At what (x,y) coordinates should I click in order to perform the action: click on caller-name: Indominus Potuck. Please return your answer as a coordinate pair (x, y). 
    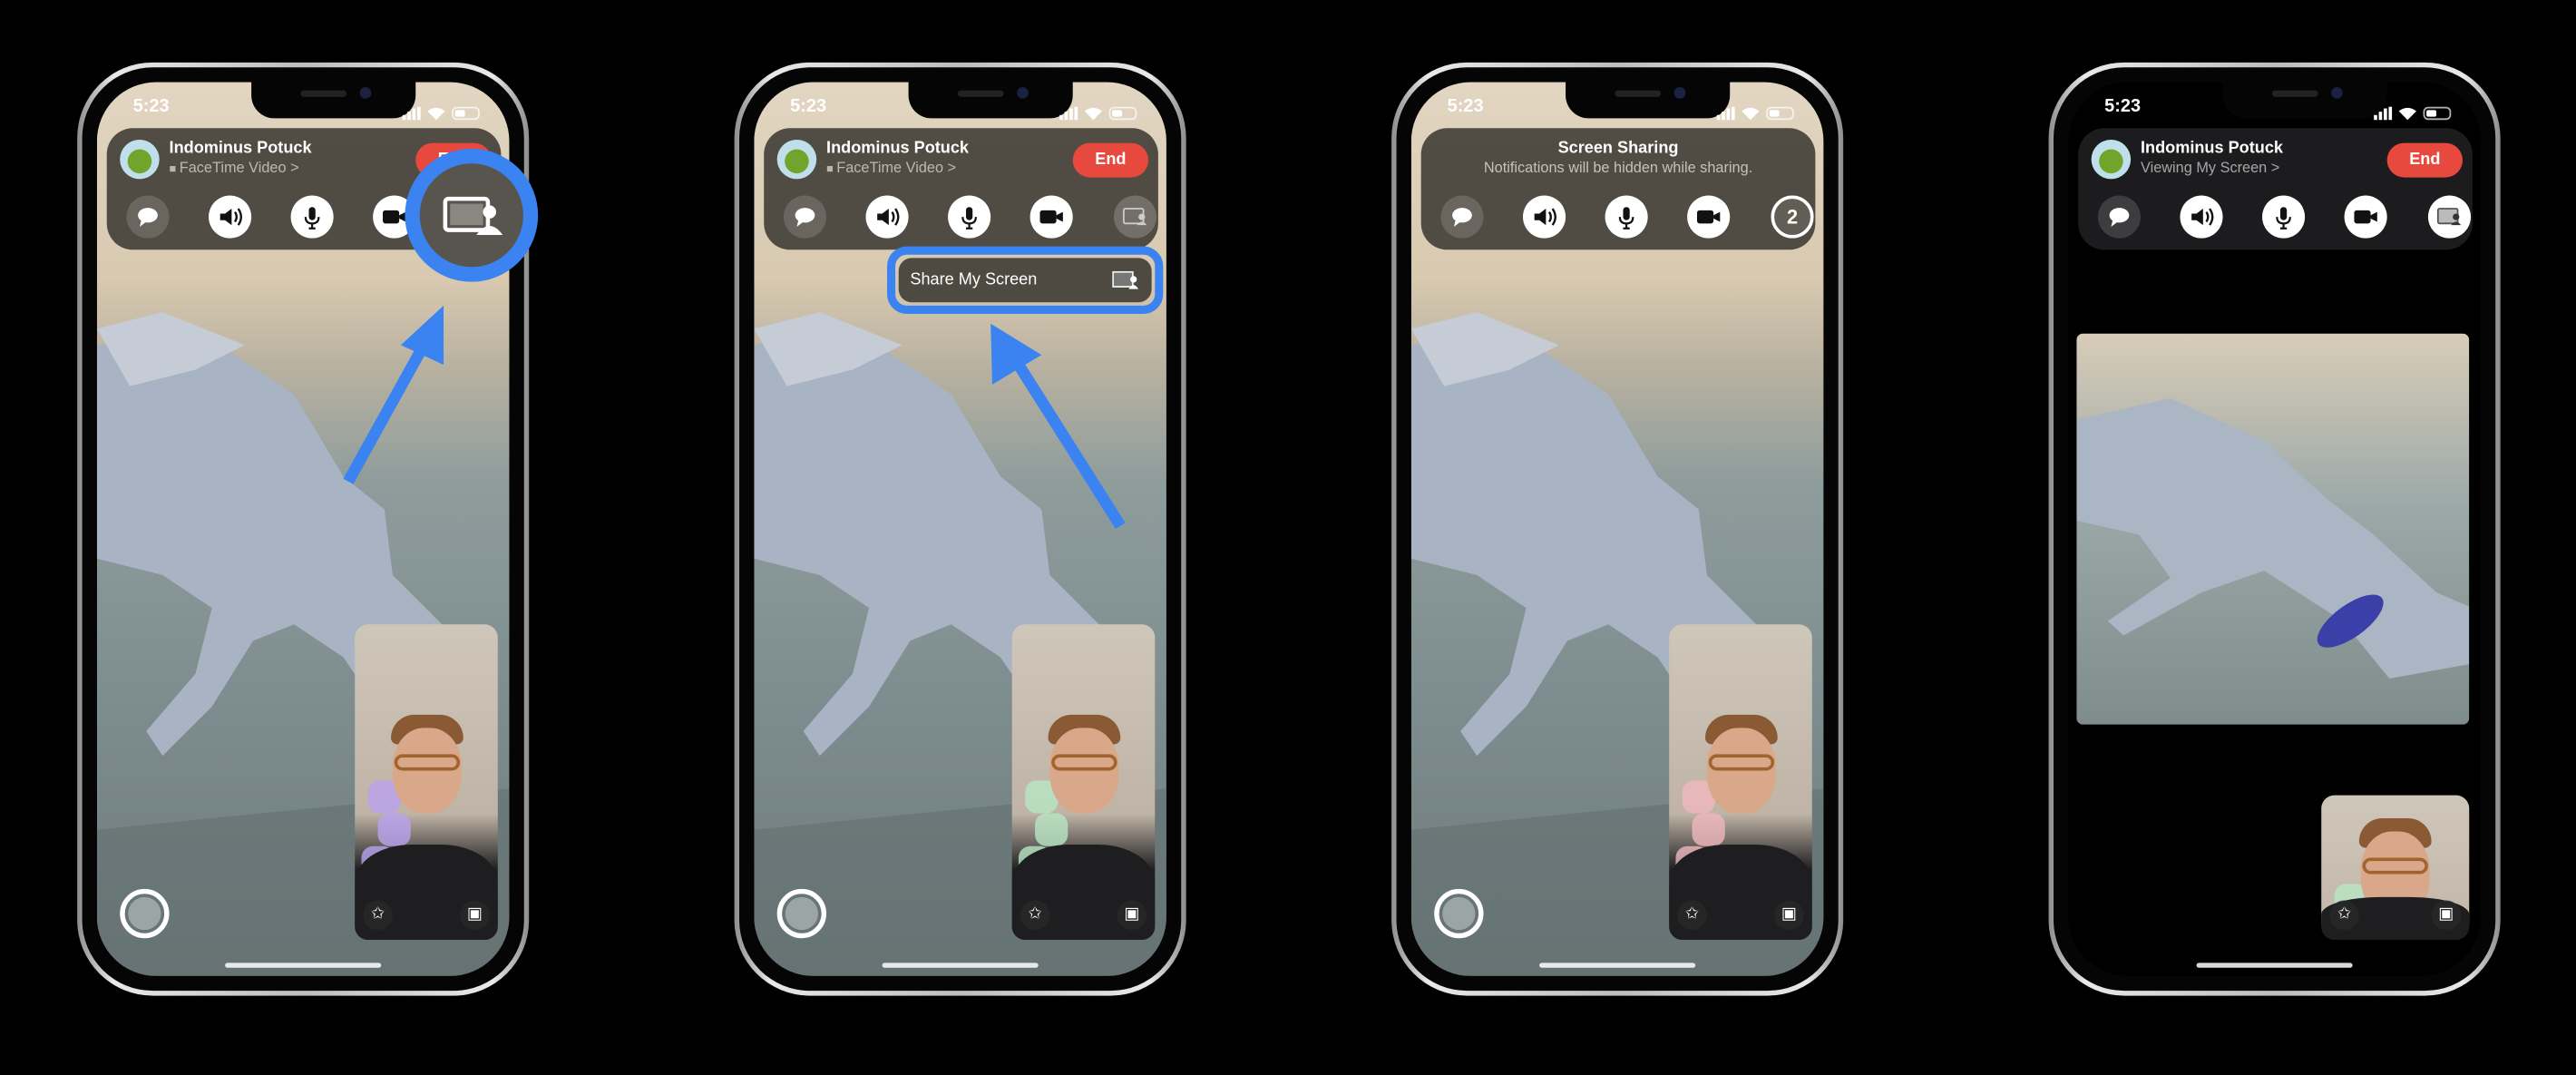
    Looking at the image, I should click on (240, 148).